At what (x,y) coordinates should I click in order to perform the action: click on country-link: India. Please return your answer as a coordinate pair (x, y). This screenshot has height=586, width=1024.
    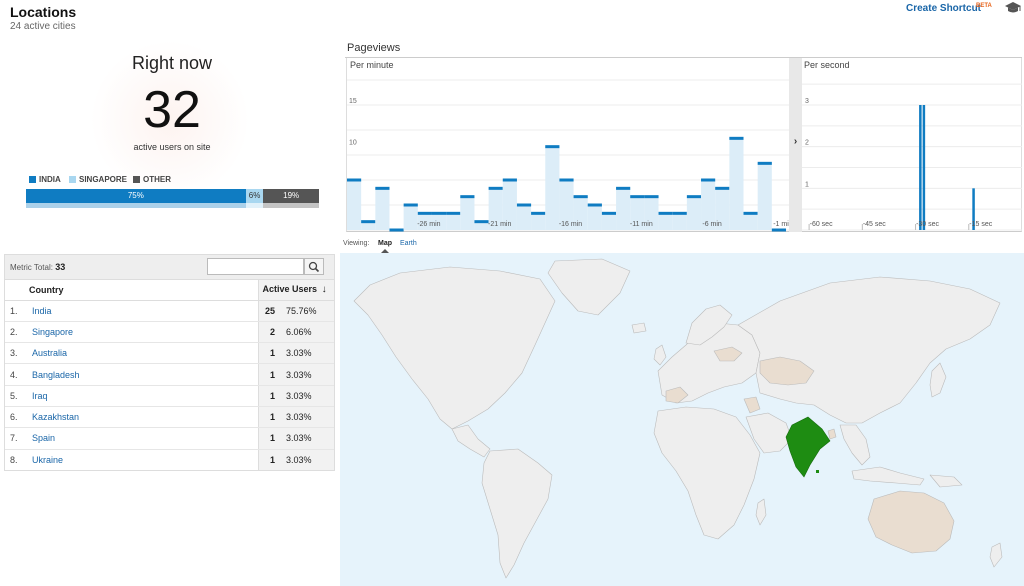
    Looking at the image, I should click on (143, 311).